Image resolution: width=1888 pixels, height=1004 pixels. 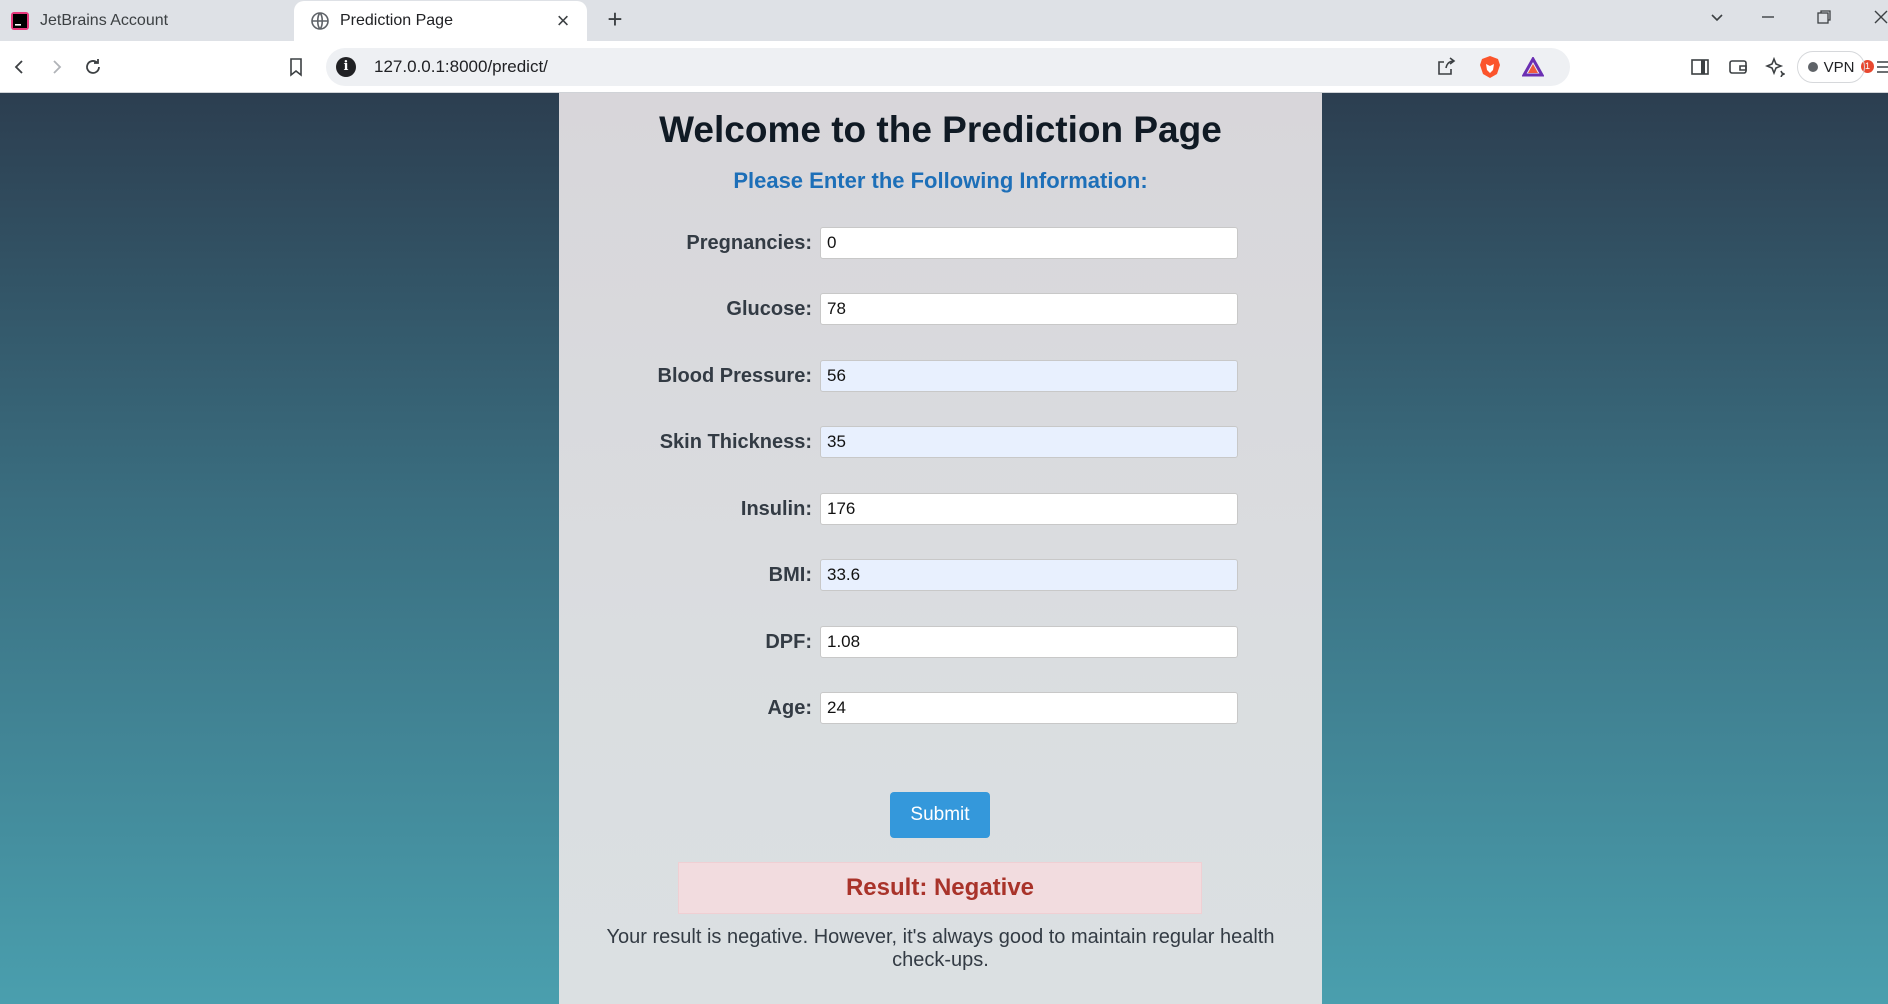 What do you see at coordinates (461, 67) in the screenshot?
I see `url-text: 127.0.0.1:8000/predict/` at bounding box center [461, 67].